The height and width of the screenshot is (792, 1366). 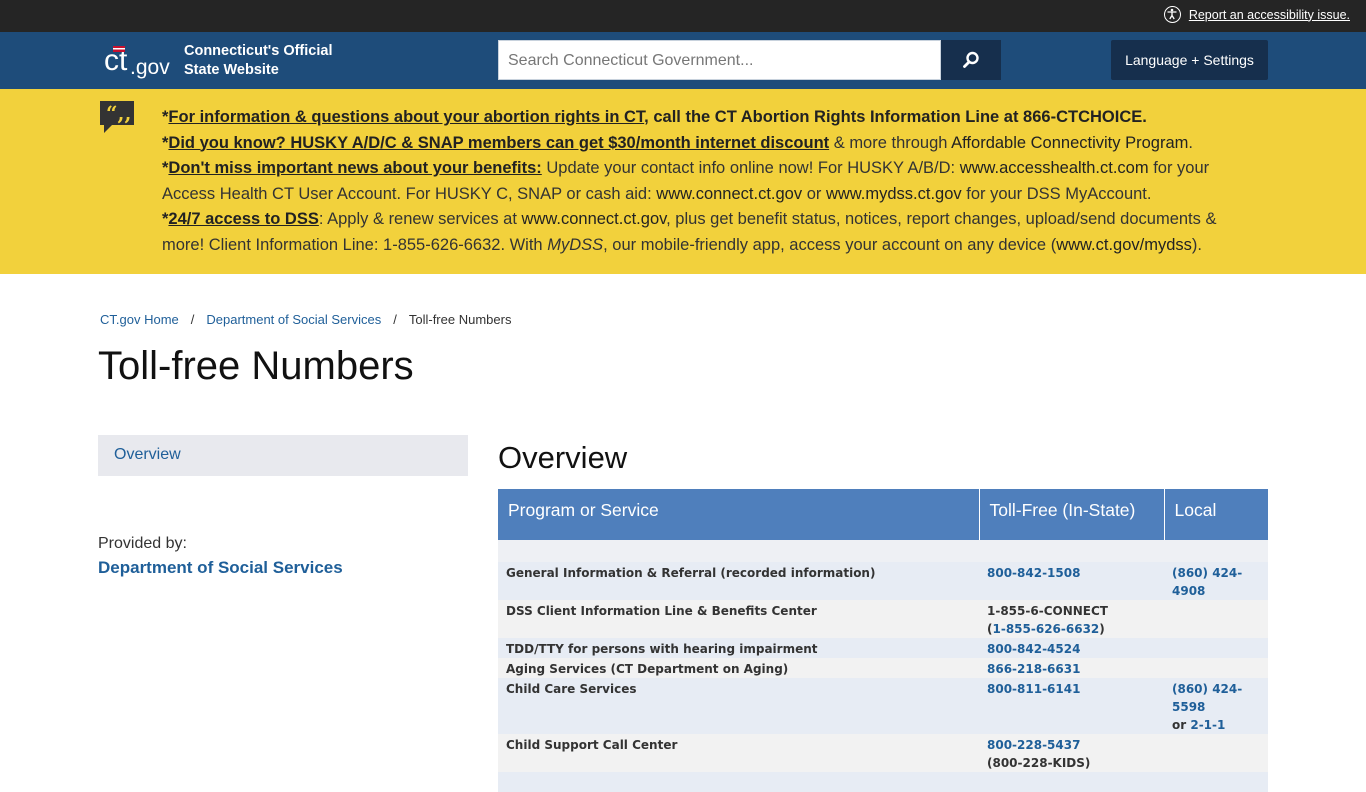 I want to click on program-cell: Aging Services (CT Department on Aging), so click(x=738, y=668).